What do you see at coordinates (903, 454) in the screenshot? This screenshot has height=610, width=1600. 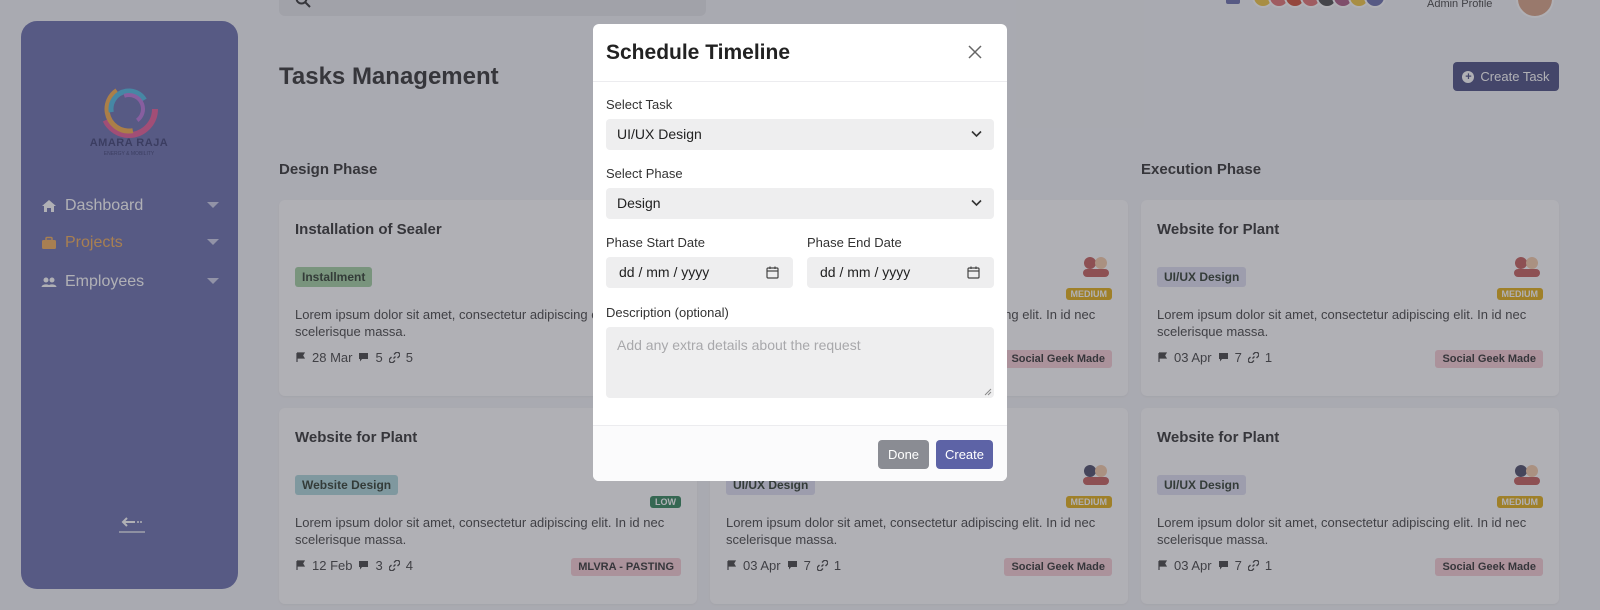 I see `done-button: Done` at bounding box center [903, 454].